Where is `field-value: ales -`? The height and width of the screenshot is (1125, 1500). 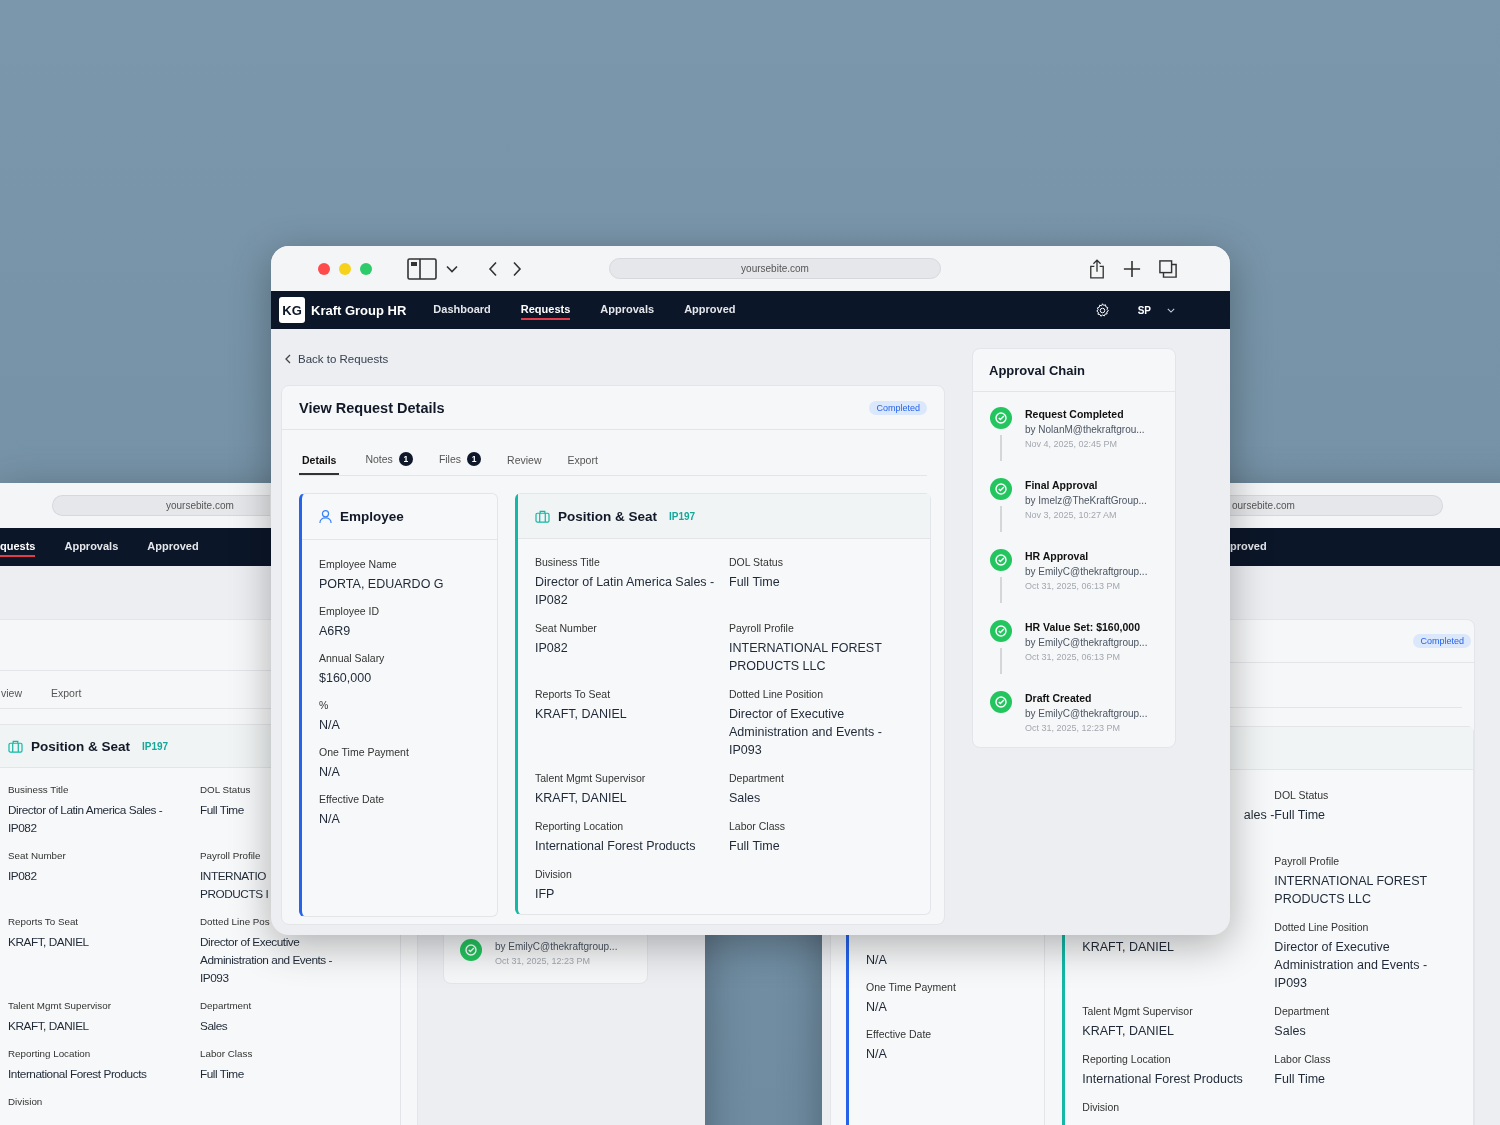
field-value: ales - is located at coordinates (1259, 815).